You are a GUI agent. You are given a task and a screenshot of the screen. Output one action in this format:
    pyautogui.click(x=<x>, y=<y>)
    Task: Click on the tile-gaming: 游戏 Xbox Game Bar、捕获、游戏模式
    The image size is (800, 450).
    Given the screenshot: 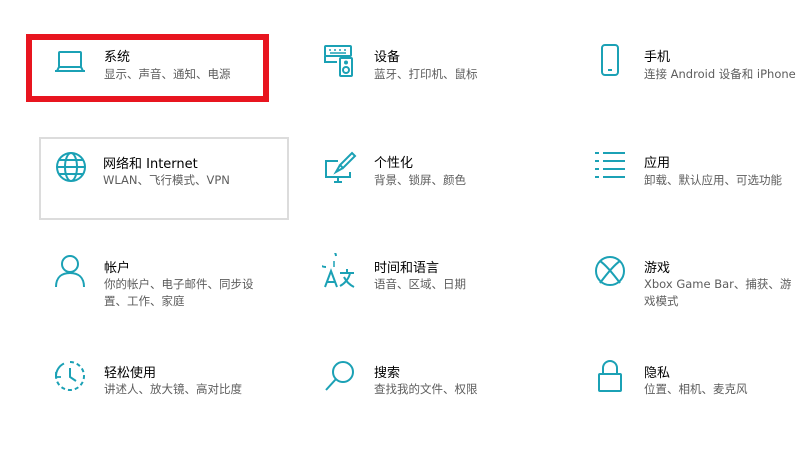 What is the action you would take?
    pyautogui.click(x=690, y=286)
    